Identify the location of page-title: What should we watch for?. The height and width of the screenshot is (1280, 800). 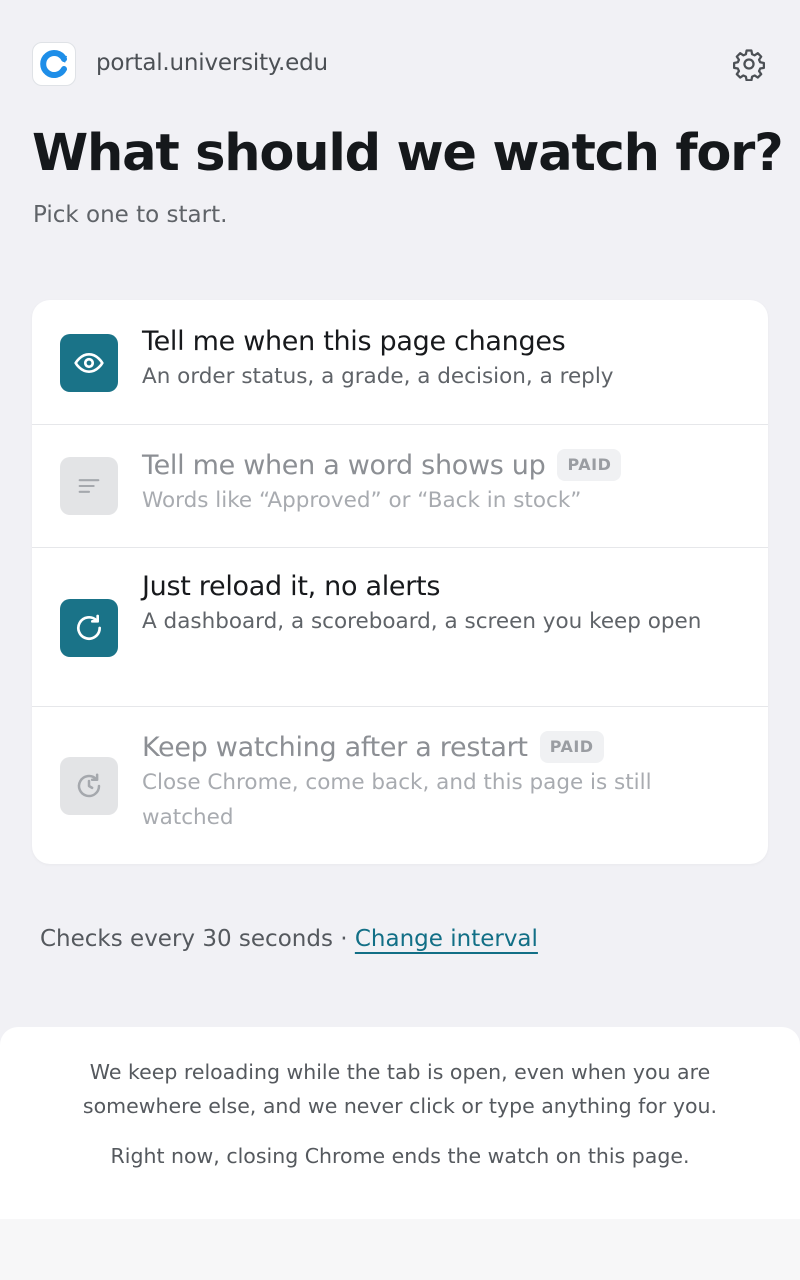
(408, 153).